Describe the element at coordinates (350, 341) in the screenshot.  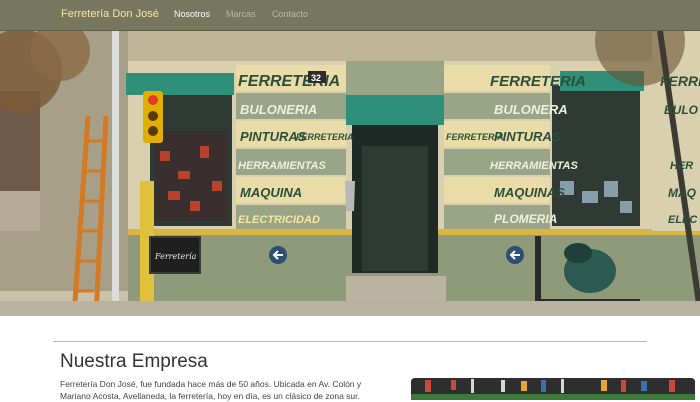
I see `section-divider` at that location.